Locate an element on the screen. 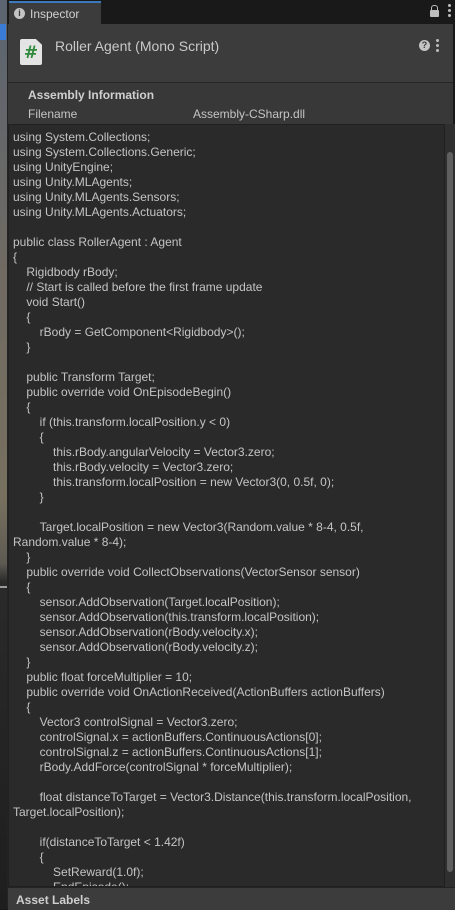 The image size is (455, 910). tab-bar: i Inspector is located at coordinates (231, 12).